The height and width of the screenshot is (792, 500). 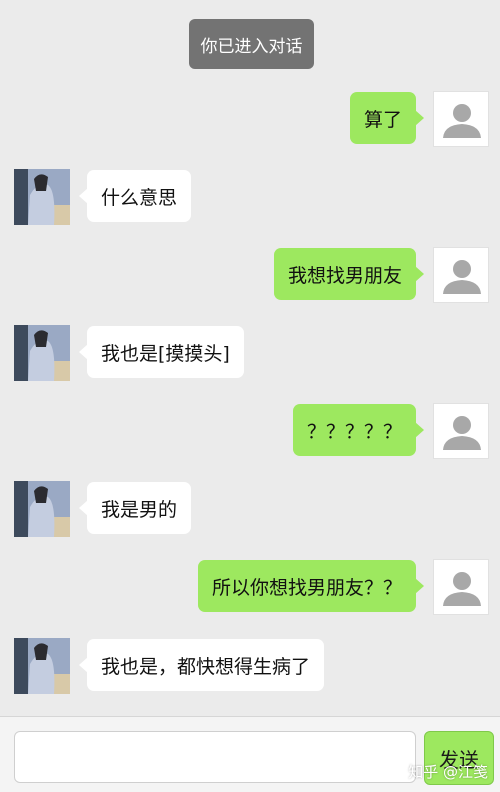 What do you see at coordinates (448, 772) in the screenshot?
I see `watermark: 知乎 @江笺` at bounding box center [448, 772].